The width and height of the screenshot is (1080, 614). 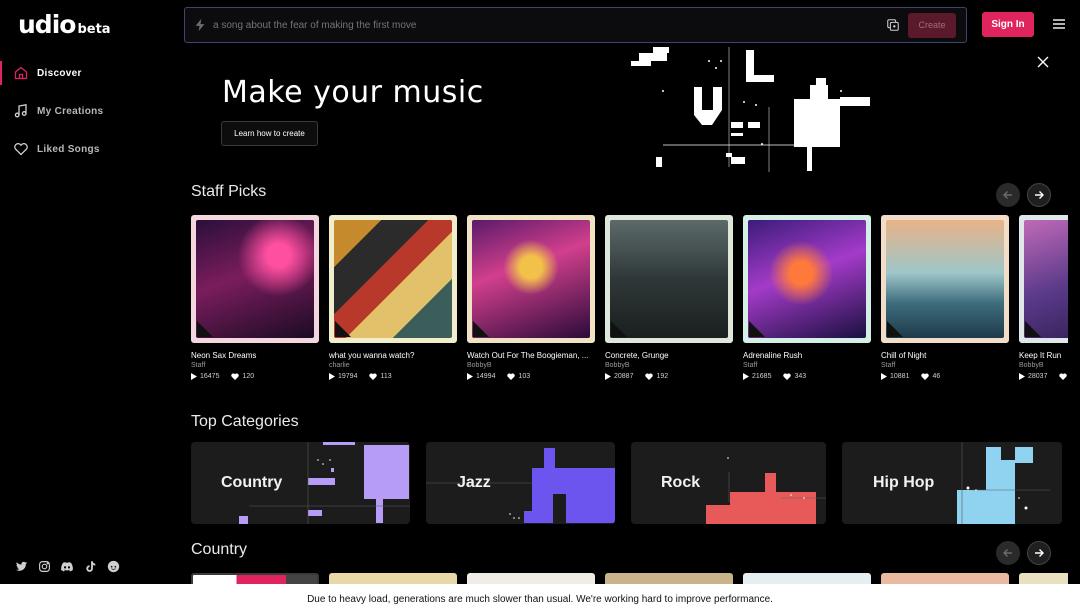 I want to click on song-card: Chill of Night Staff 10881 46, so click(x=945, y=302).